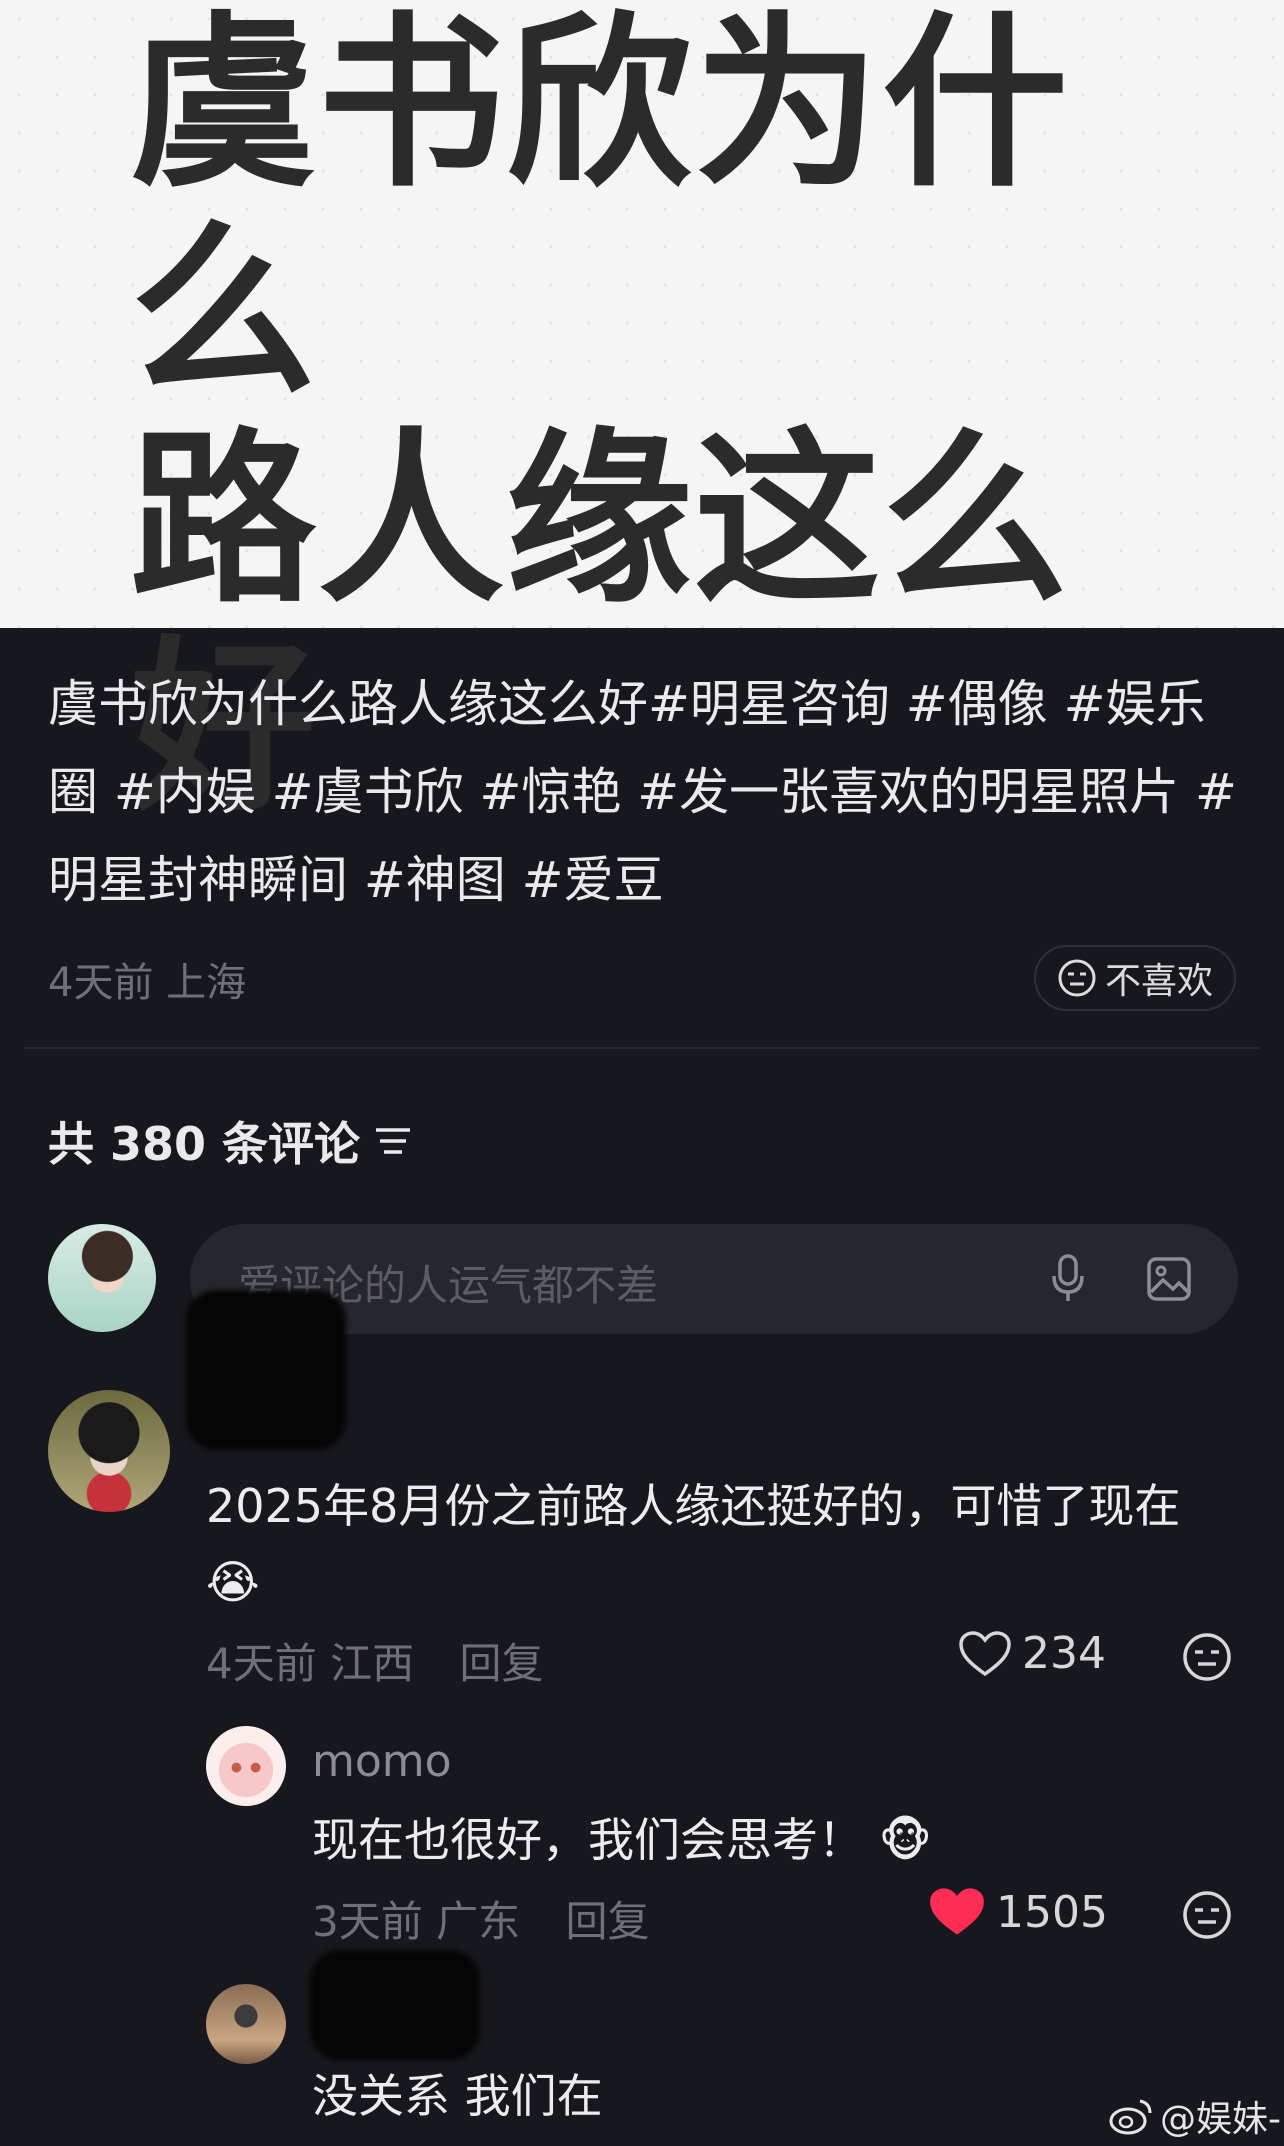 The width and height of the screenshot is (1284, 2146). Describe the element at coordinates (233, 1582) in the screenshot. I see `crying-emoji: 😭` at that location.